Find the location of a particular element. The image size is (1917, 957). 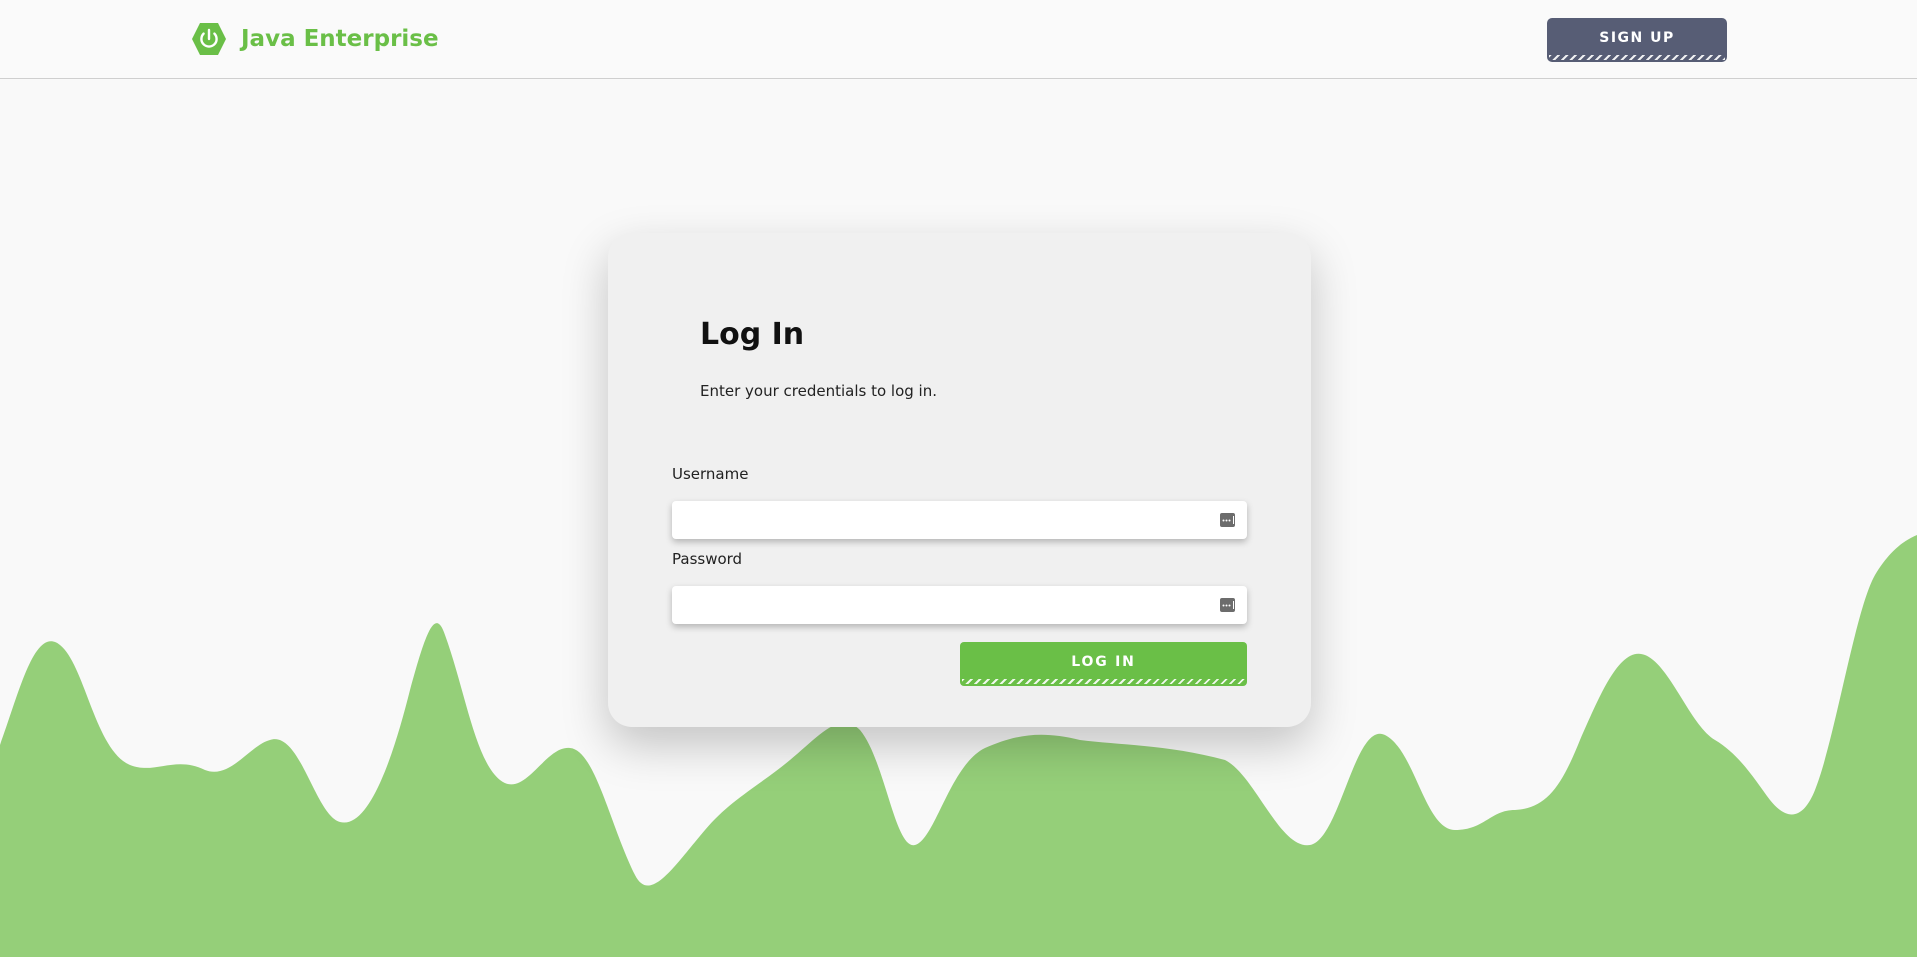

power-hexagon-icon is located at coordinates (209, 39).